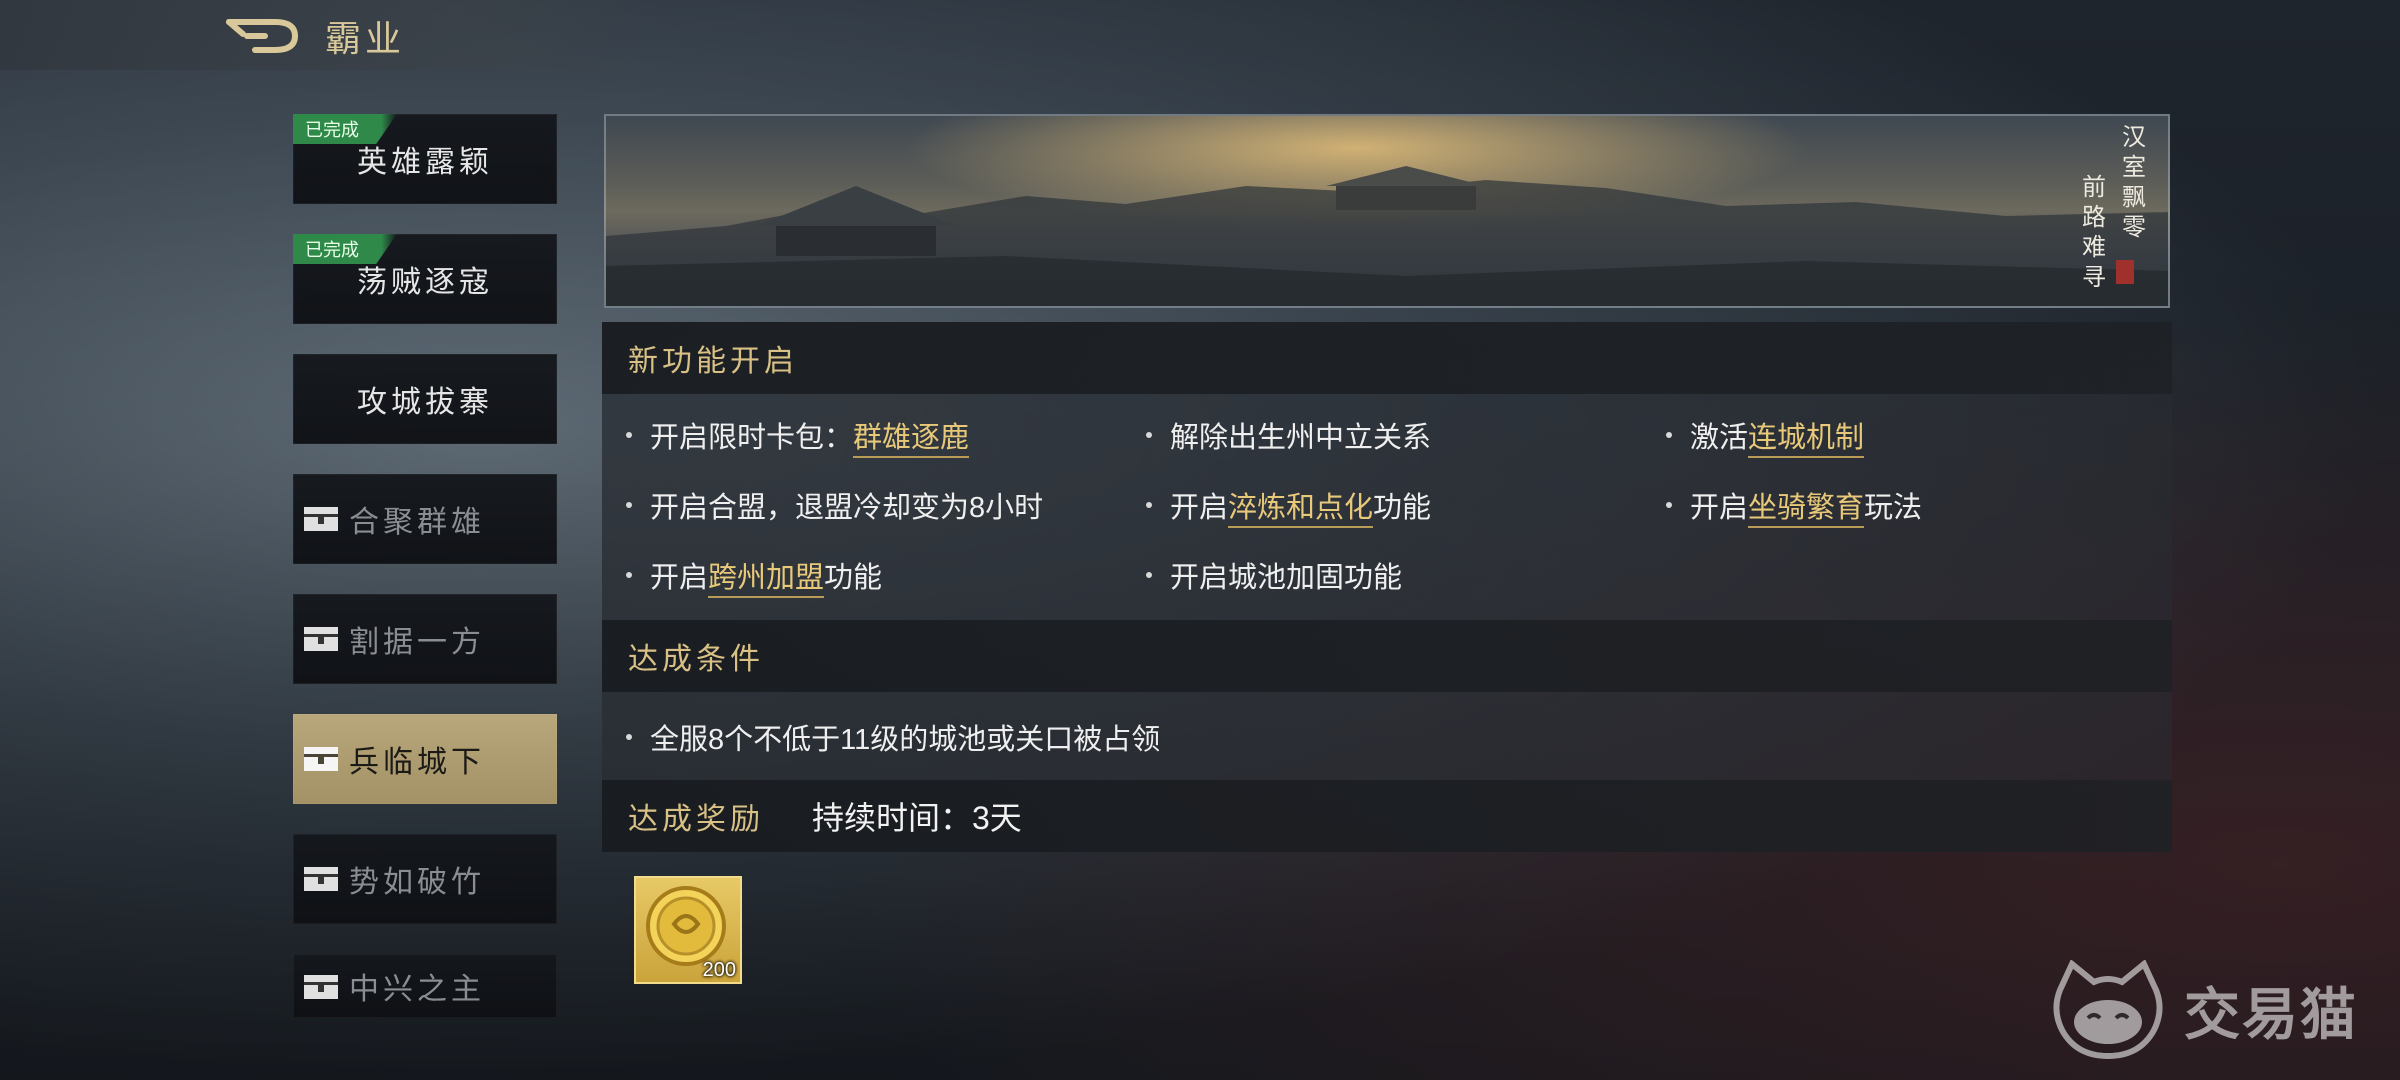 This screenshot has height=1080, width=2400. I want to click on reward-duration: 持续时间：3天, so click(917, 818).